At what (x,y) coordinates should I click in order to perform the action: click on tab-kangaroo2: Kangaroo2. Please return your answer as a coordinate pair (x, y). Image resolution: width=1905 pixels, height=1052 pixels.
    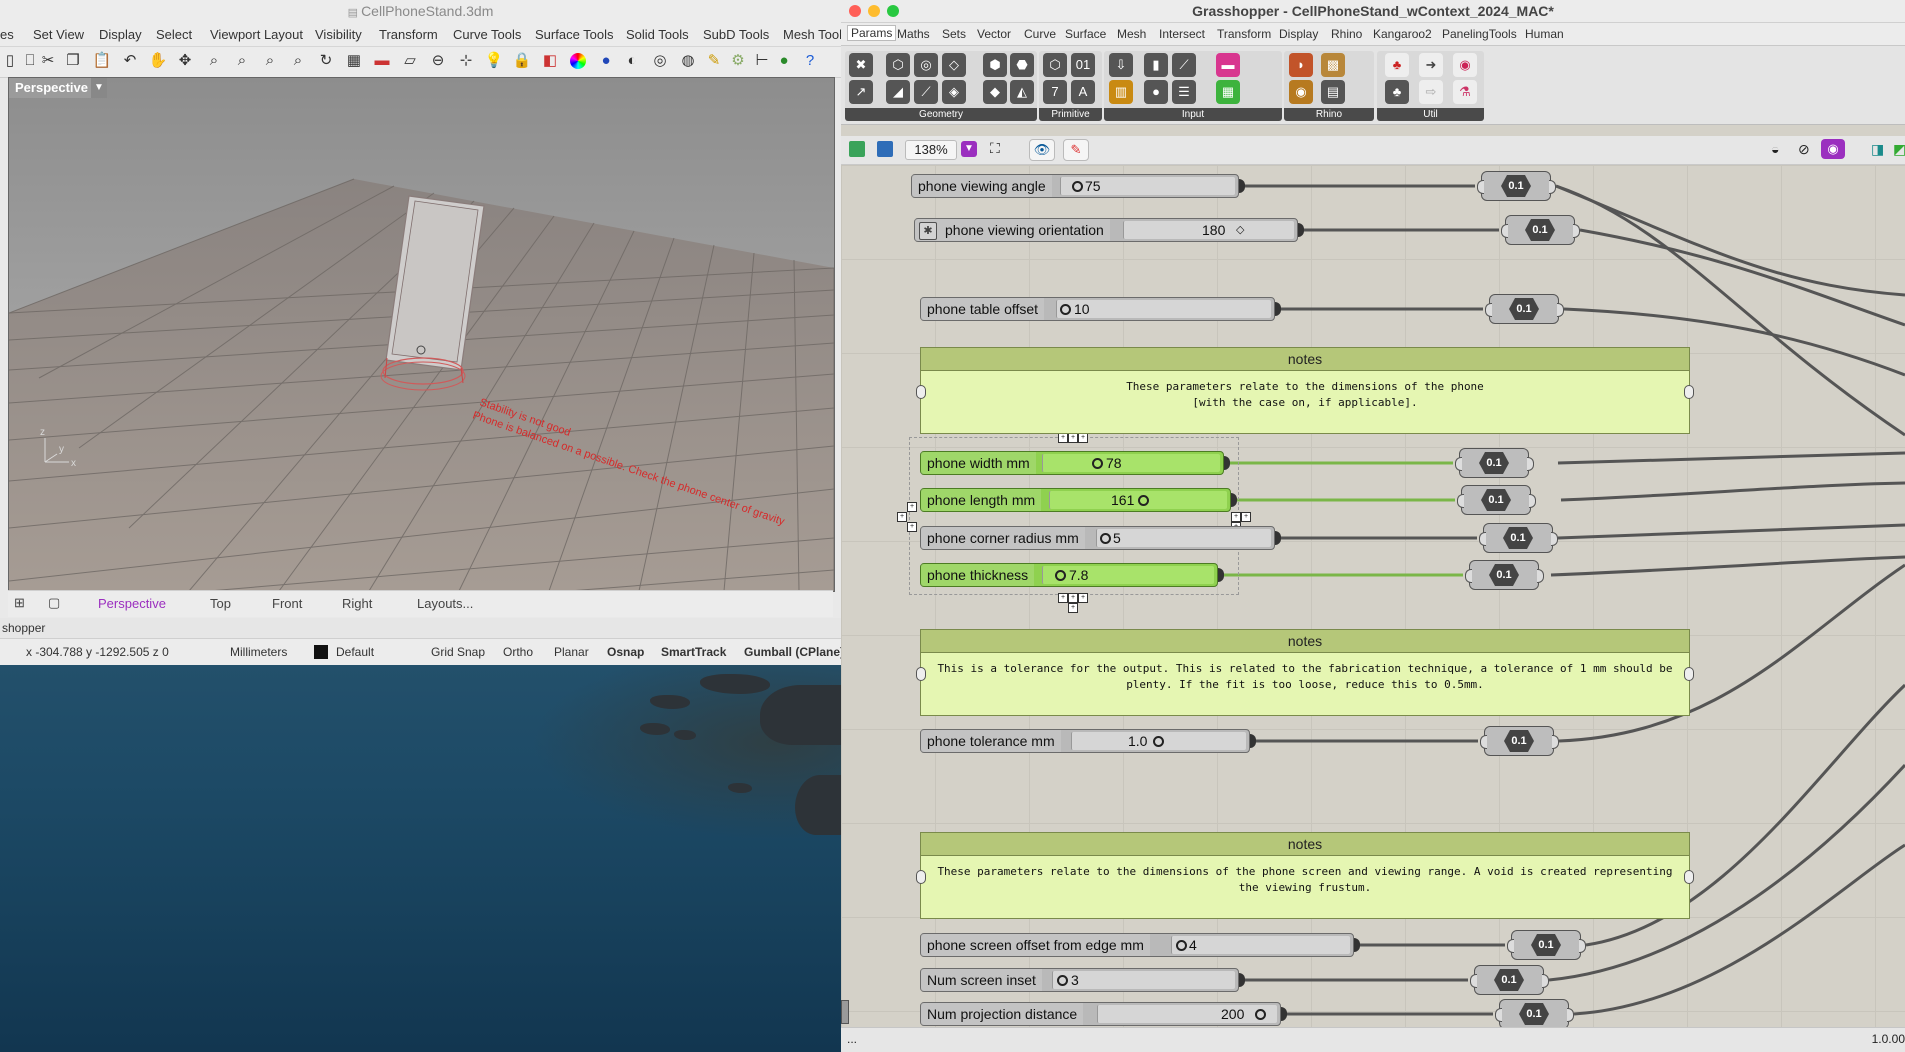
    Looking at the image, I should click on (1402, 34).